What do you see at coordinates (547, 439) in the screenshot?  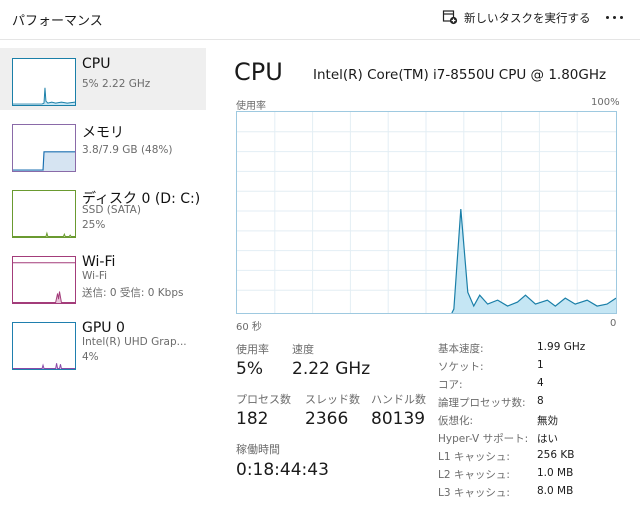 I see `spec-hyperv-value: はい` at bounding box center [547, 439].